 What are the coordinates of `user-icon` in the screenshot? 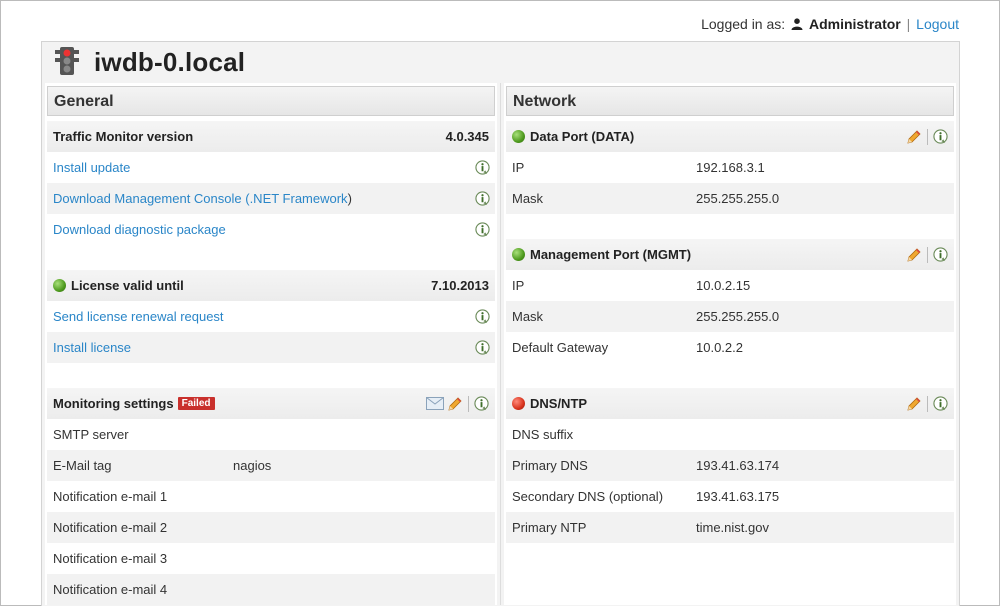 It's located at (797, 24).